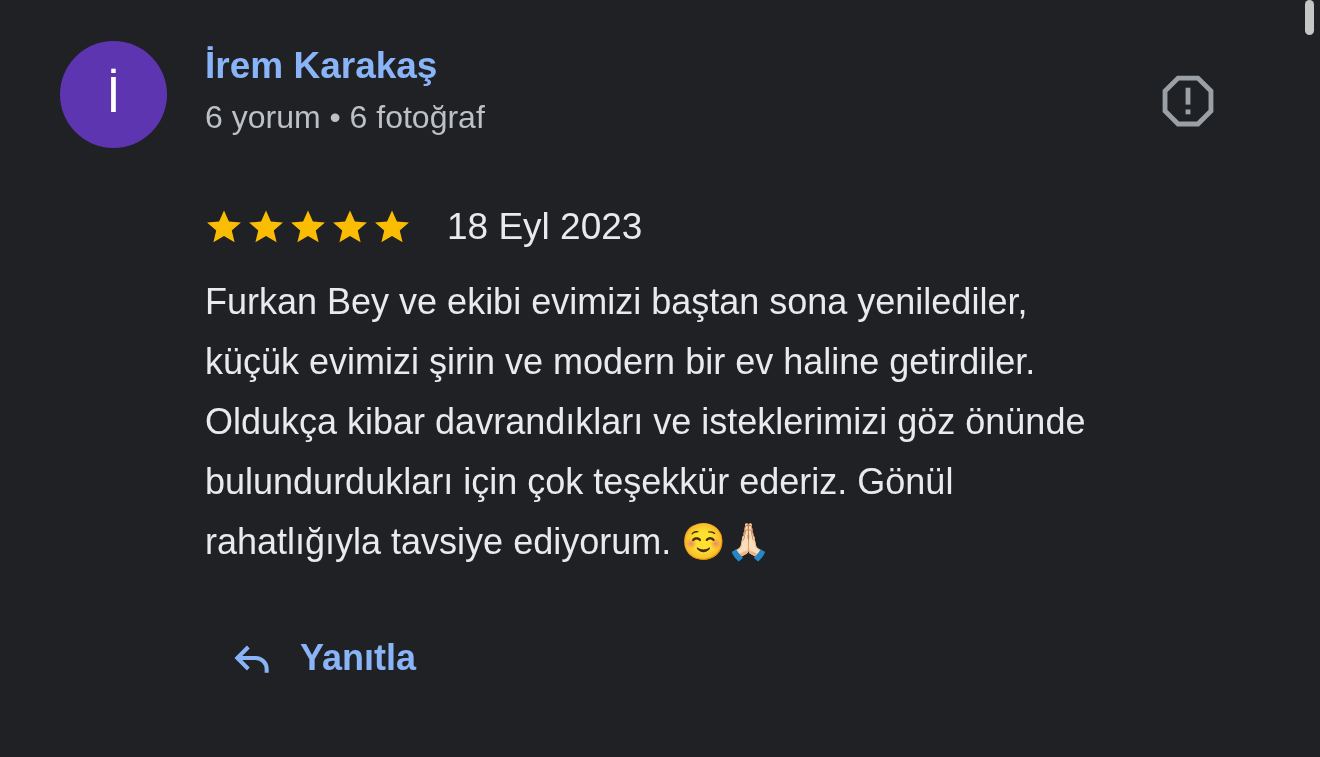  What do you see at coordinates (1309, 17) in the screenshot?
I see `scrollbar` at bounding box center [1309, 17].